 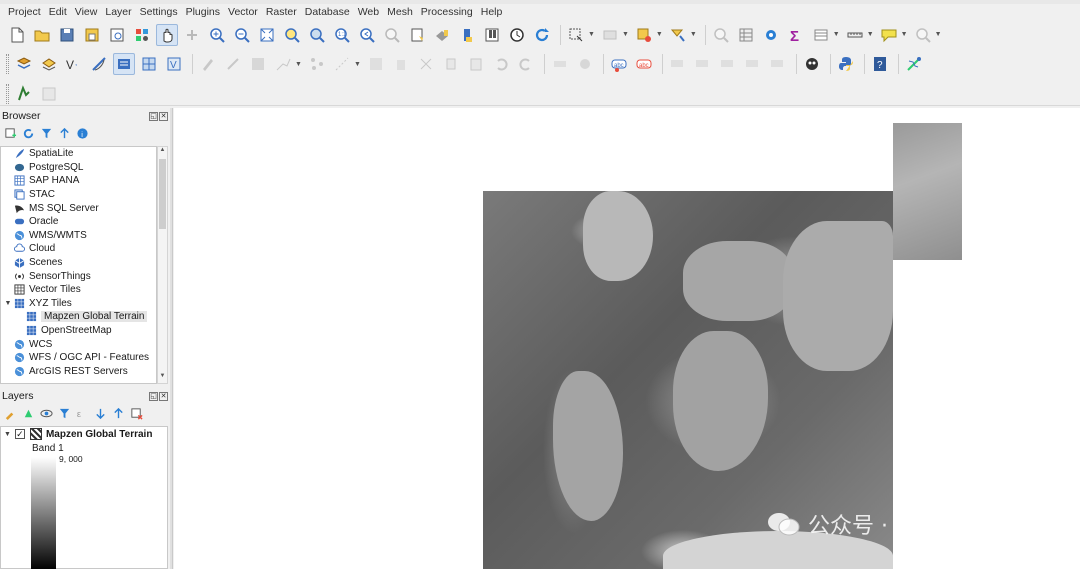 I want to click on zoom-layer-icon, so click(x=317, y=35).